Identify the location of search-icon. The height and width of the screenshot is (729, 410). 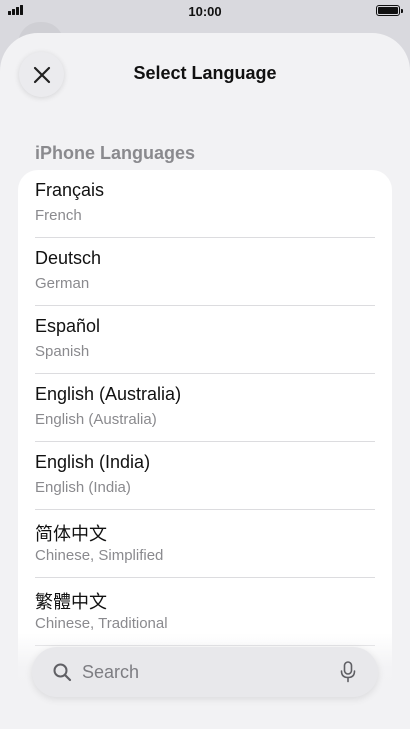
(62, 672).